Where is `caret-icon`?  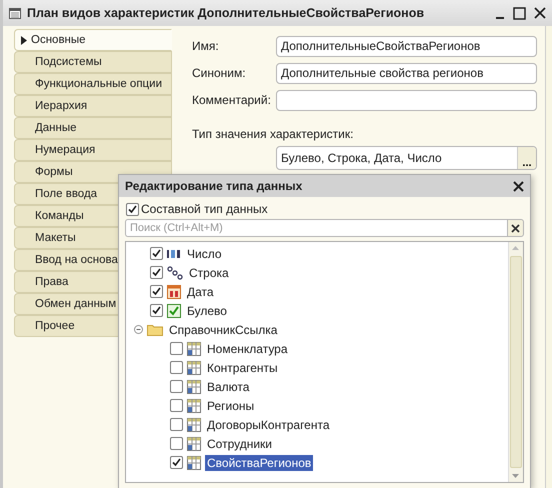 caret-icon is located at coordinates (24, 40).